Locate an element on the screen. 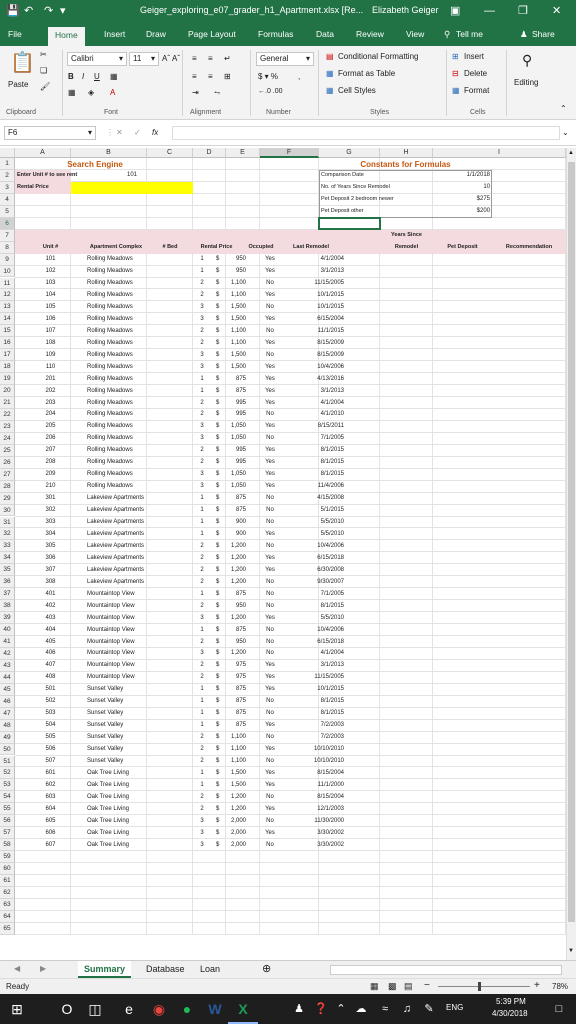 The height and width of the screenshot is (1024, 576). row-header: 19 is located at coordinates (7, 379).